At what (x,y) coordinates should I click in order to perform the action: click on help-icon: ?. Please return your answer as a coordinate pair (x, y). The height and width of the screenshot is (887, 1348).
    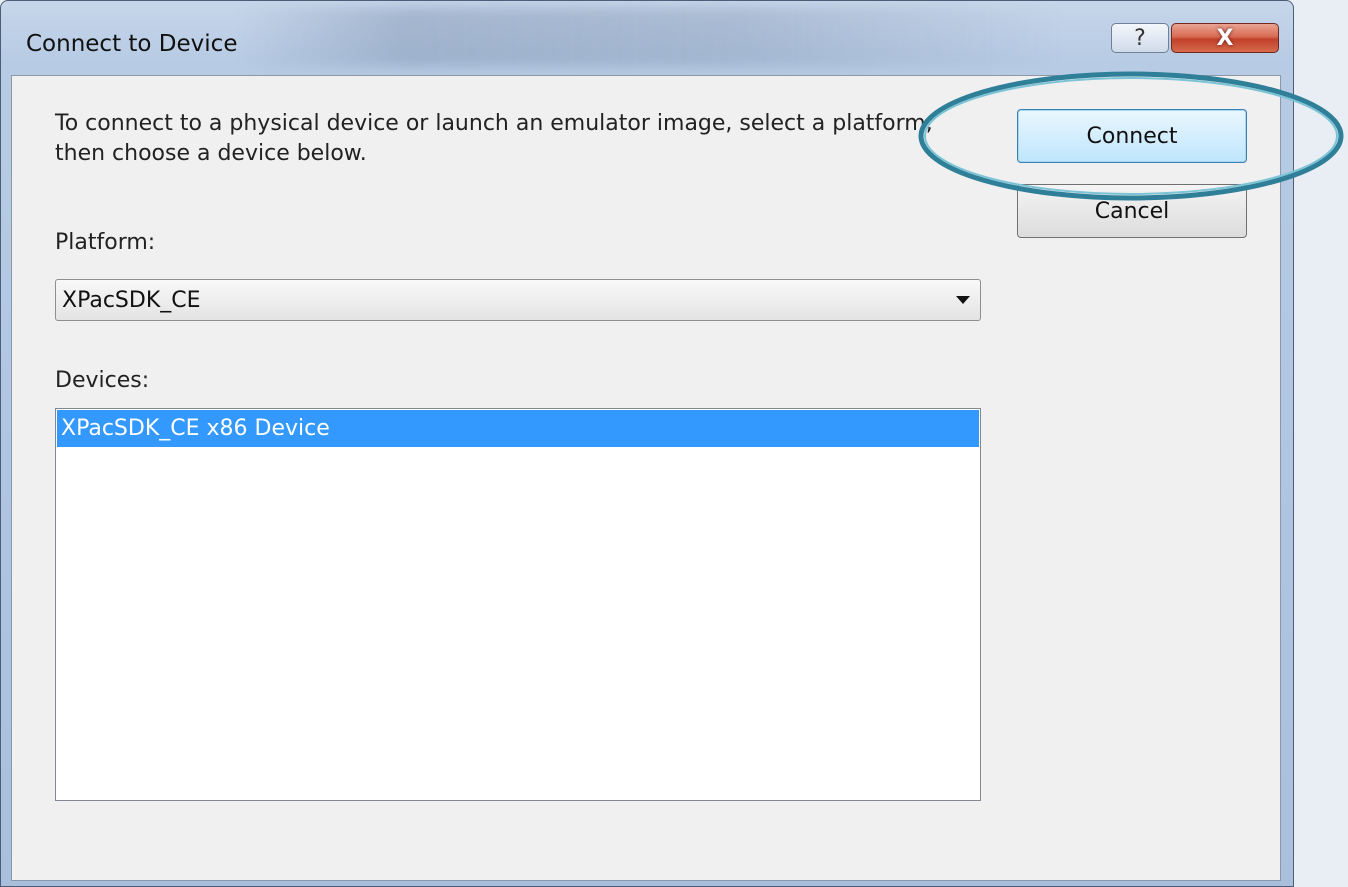
    Looking at the image, I should click on (1140, 38).